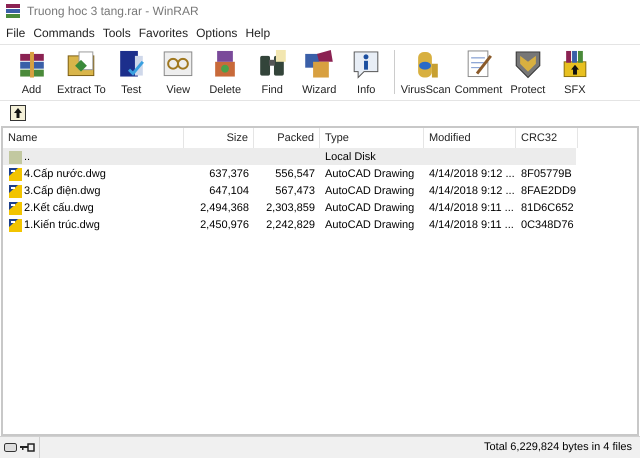 This screenshot has width=640, height=458. I want to click on table-cell: 0C348D76, so click(547, 225).